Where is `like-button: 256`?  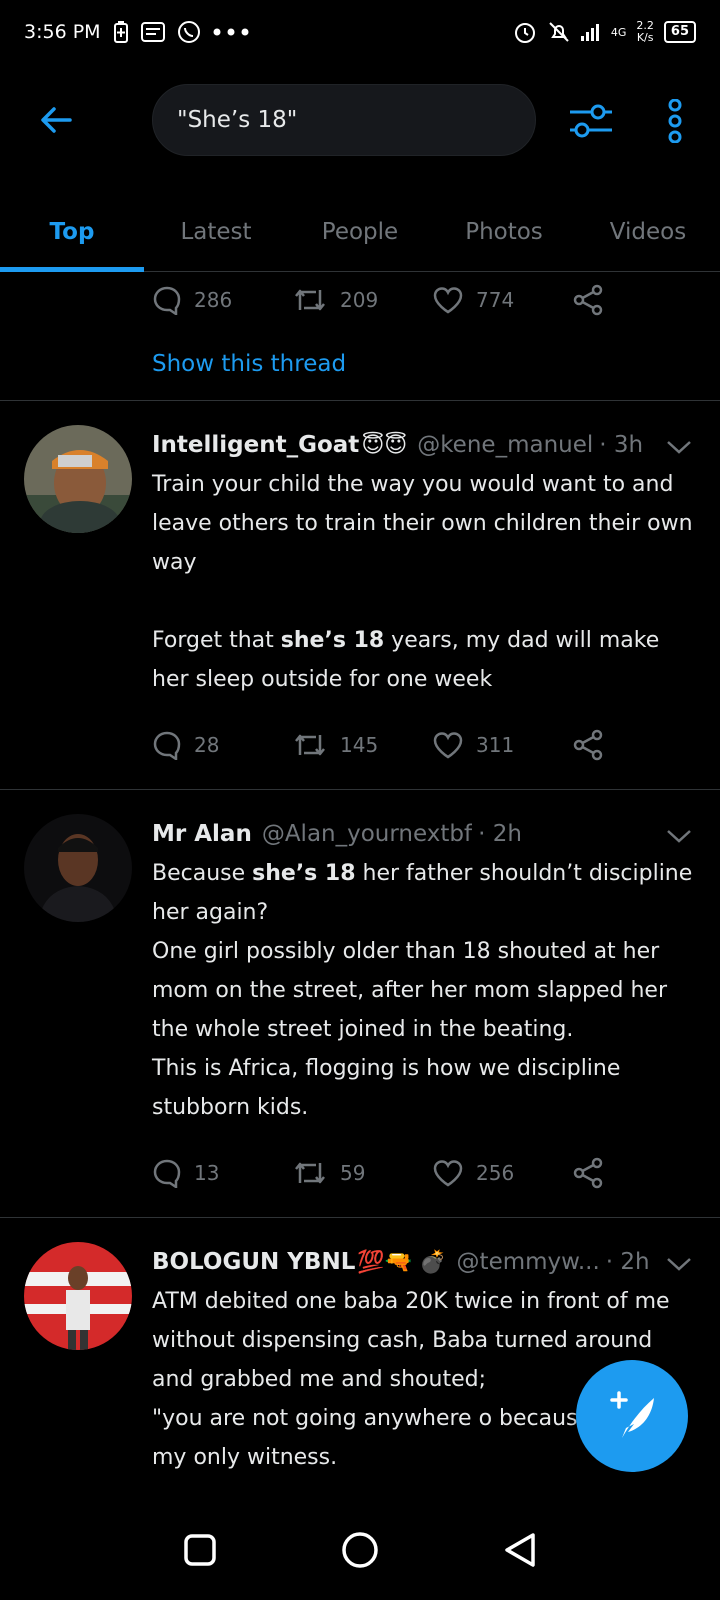
like-button: 256 is located at coordinates (502, 1173).